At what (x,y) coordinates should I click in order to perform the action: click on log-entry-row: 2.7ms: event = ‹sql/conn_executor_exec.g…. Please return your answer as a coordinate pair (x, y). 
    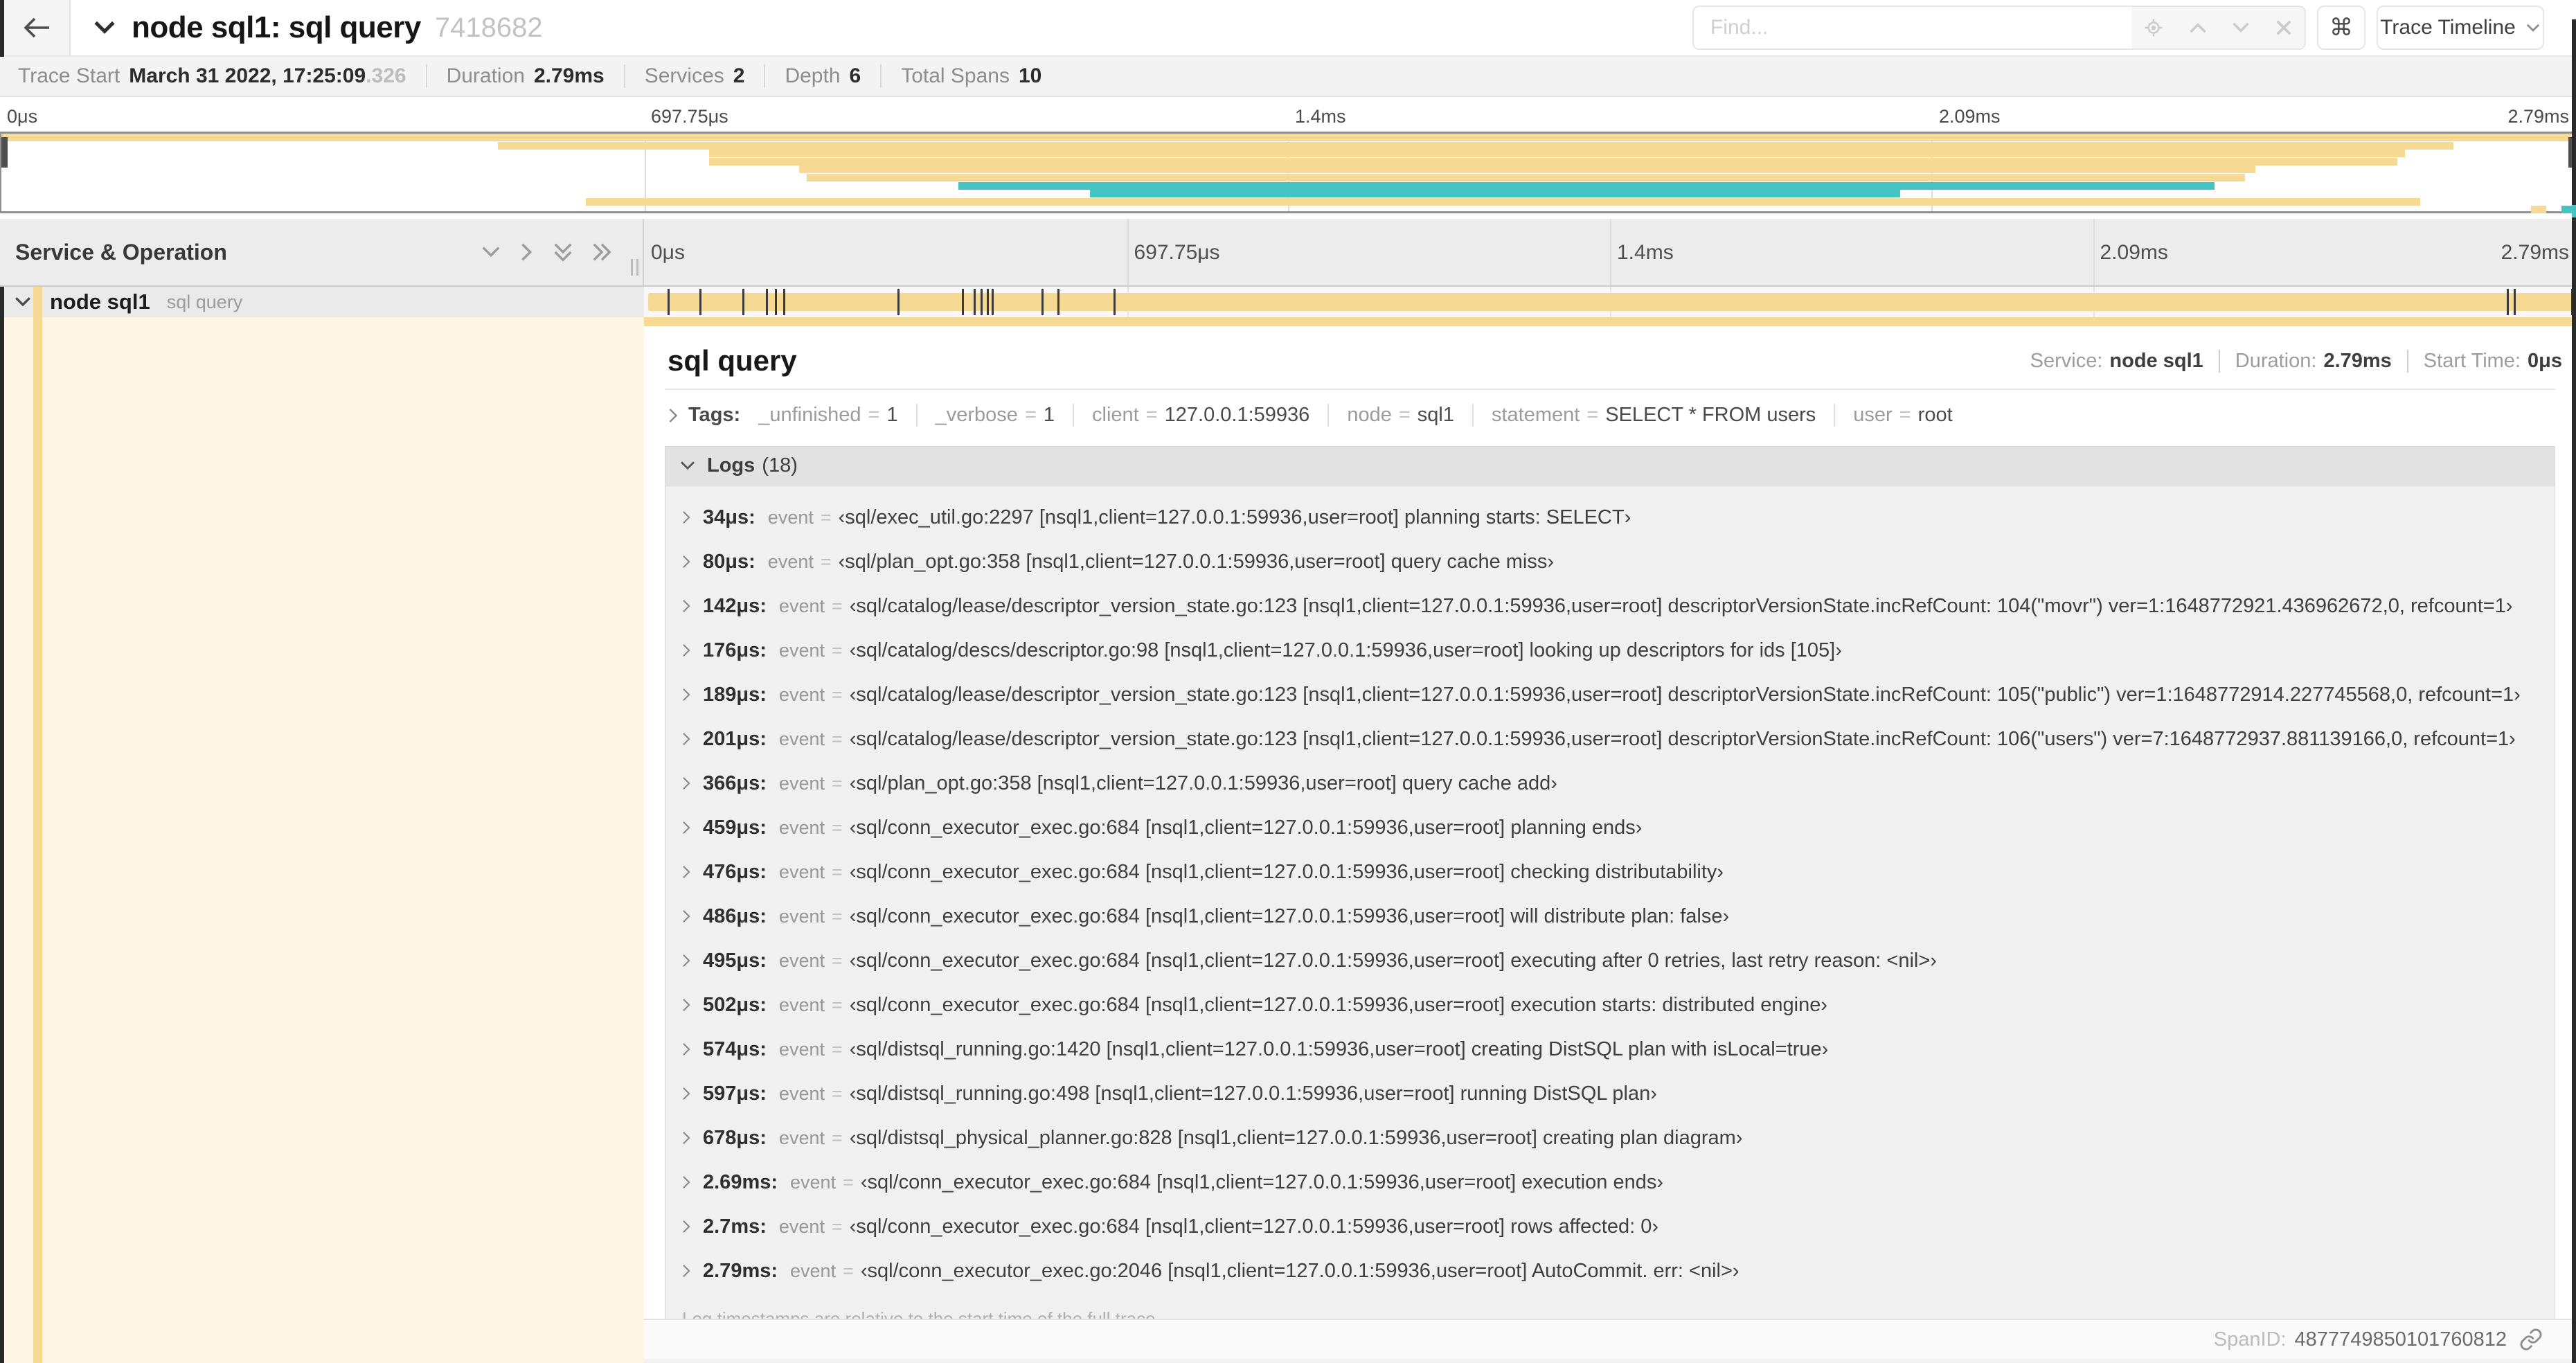
    Looking at the image, I should click on (1610, 1226).